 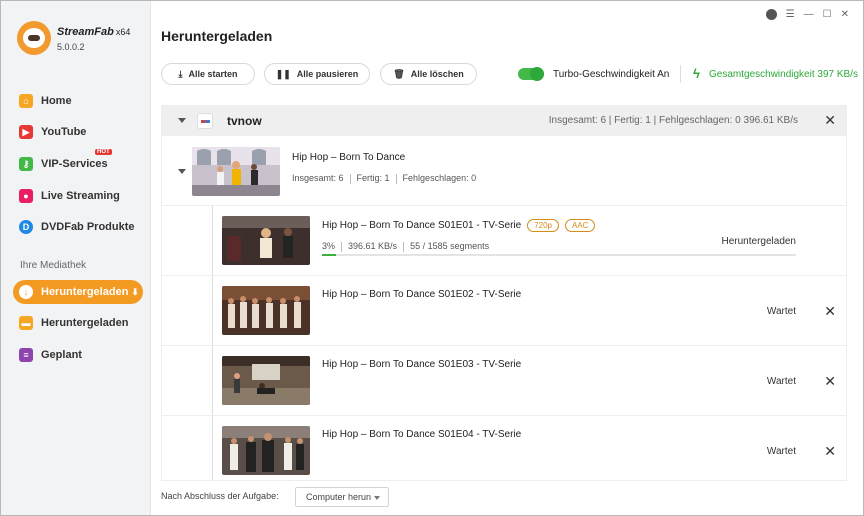 I want to click on sidebar-item-label: VIP-Services, so click(x=74, y=164).